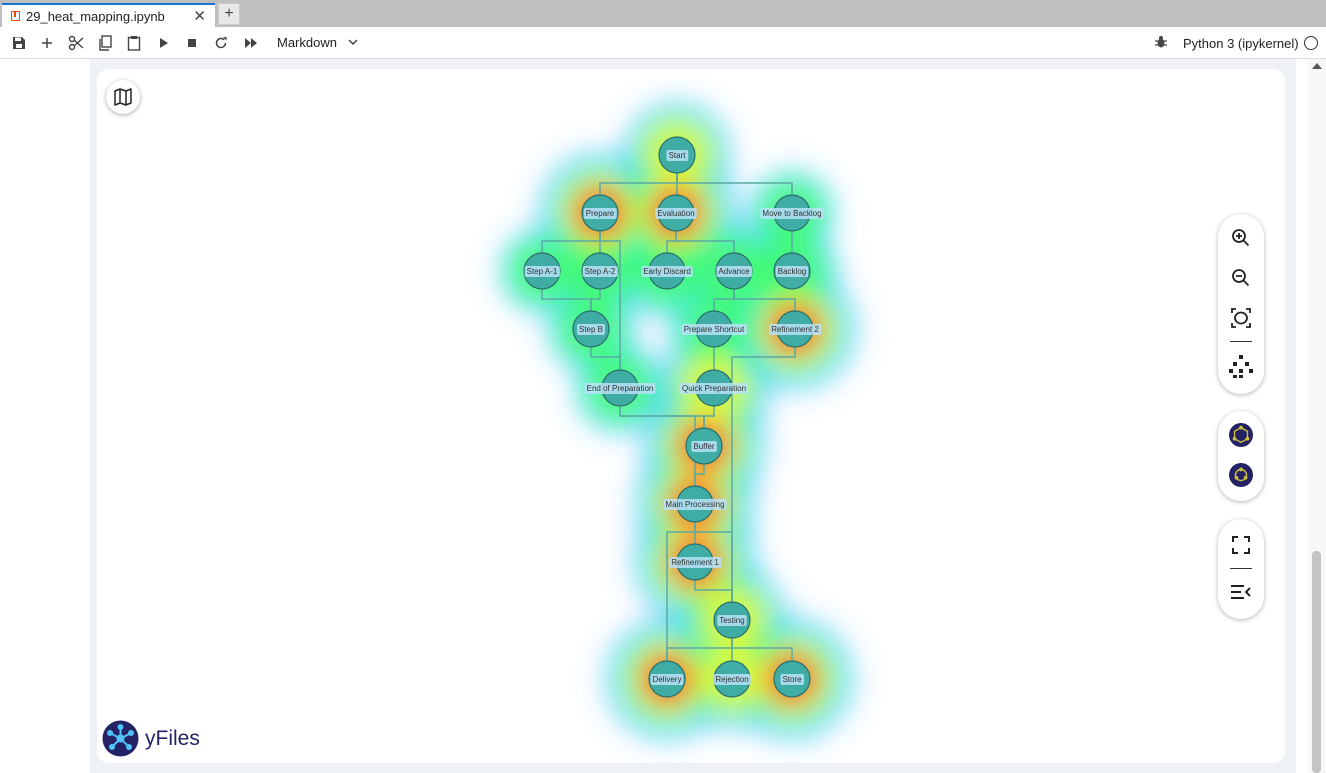  I want to click on insert-cell-button, so click(47, 43).